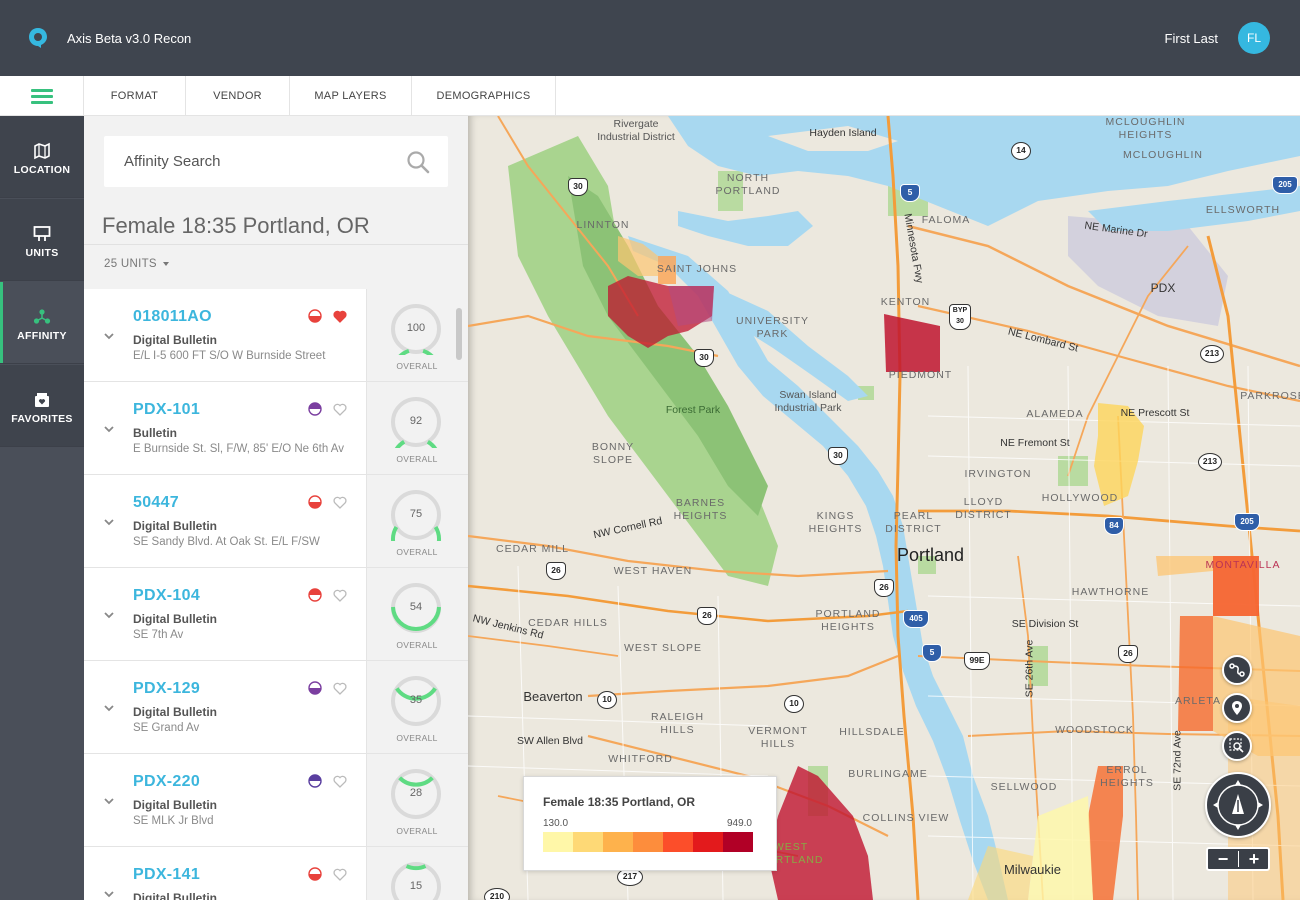 Image resolution: width=1300 pixels, height=900 pixels. What do you see at coordinates (135, 96) in the screenshot?
I see `menu-format: FORMAT` at bounding box center [135, 96].